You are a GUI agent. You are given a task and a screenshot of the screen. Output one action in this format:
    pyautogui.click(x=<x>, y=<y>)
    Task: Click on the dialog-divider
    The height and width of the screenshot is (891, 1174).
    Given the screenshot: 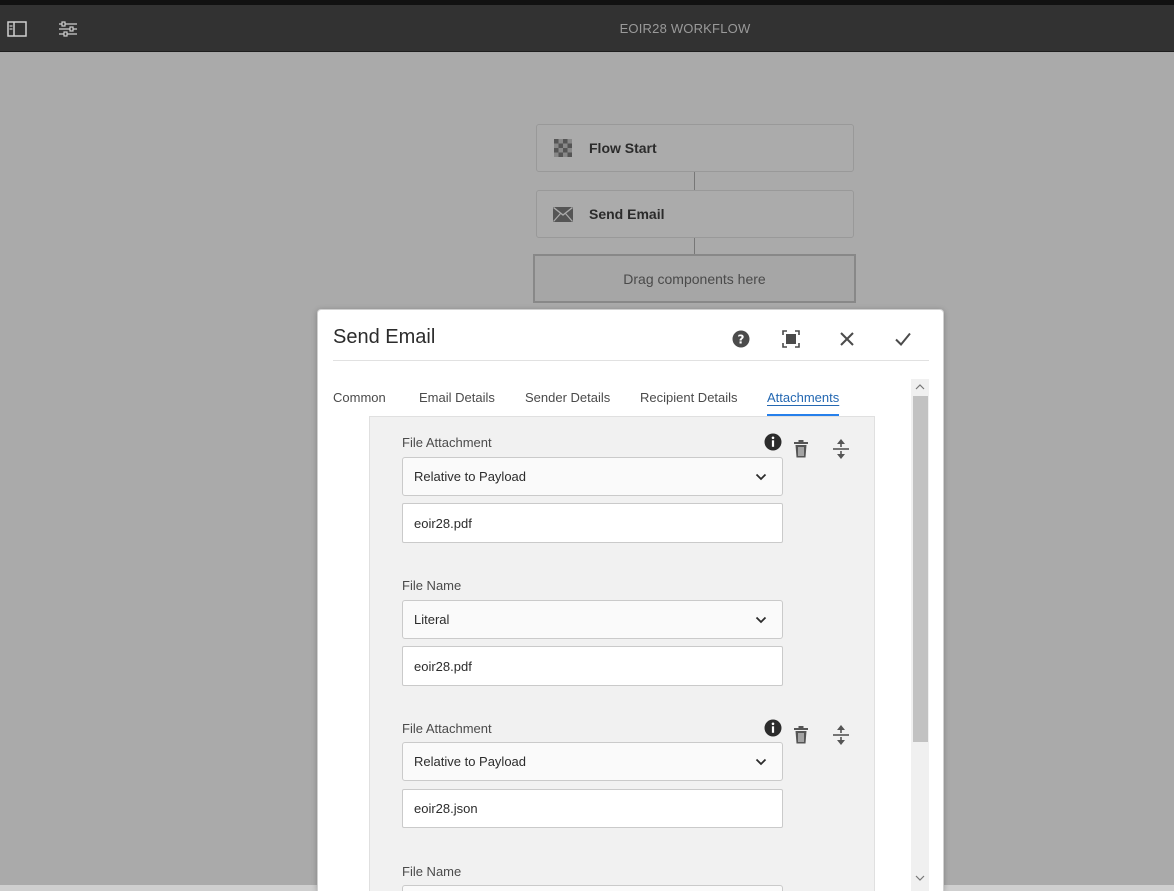 What is the action you would take?
    pyautogui.click(x=631, y=360)
    